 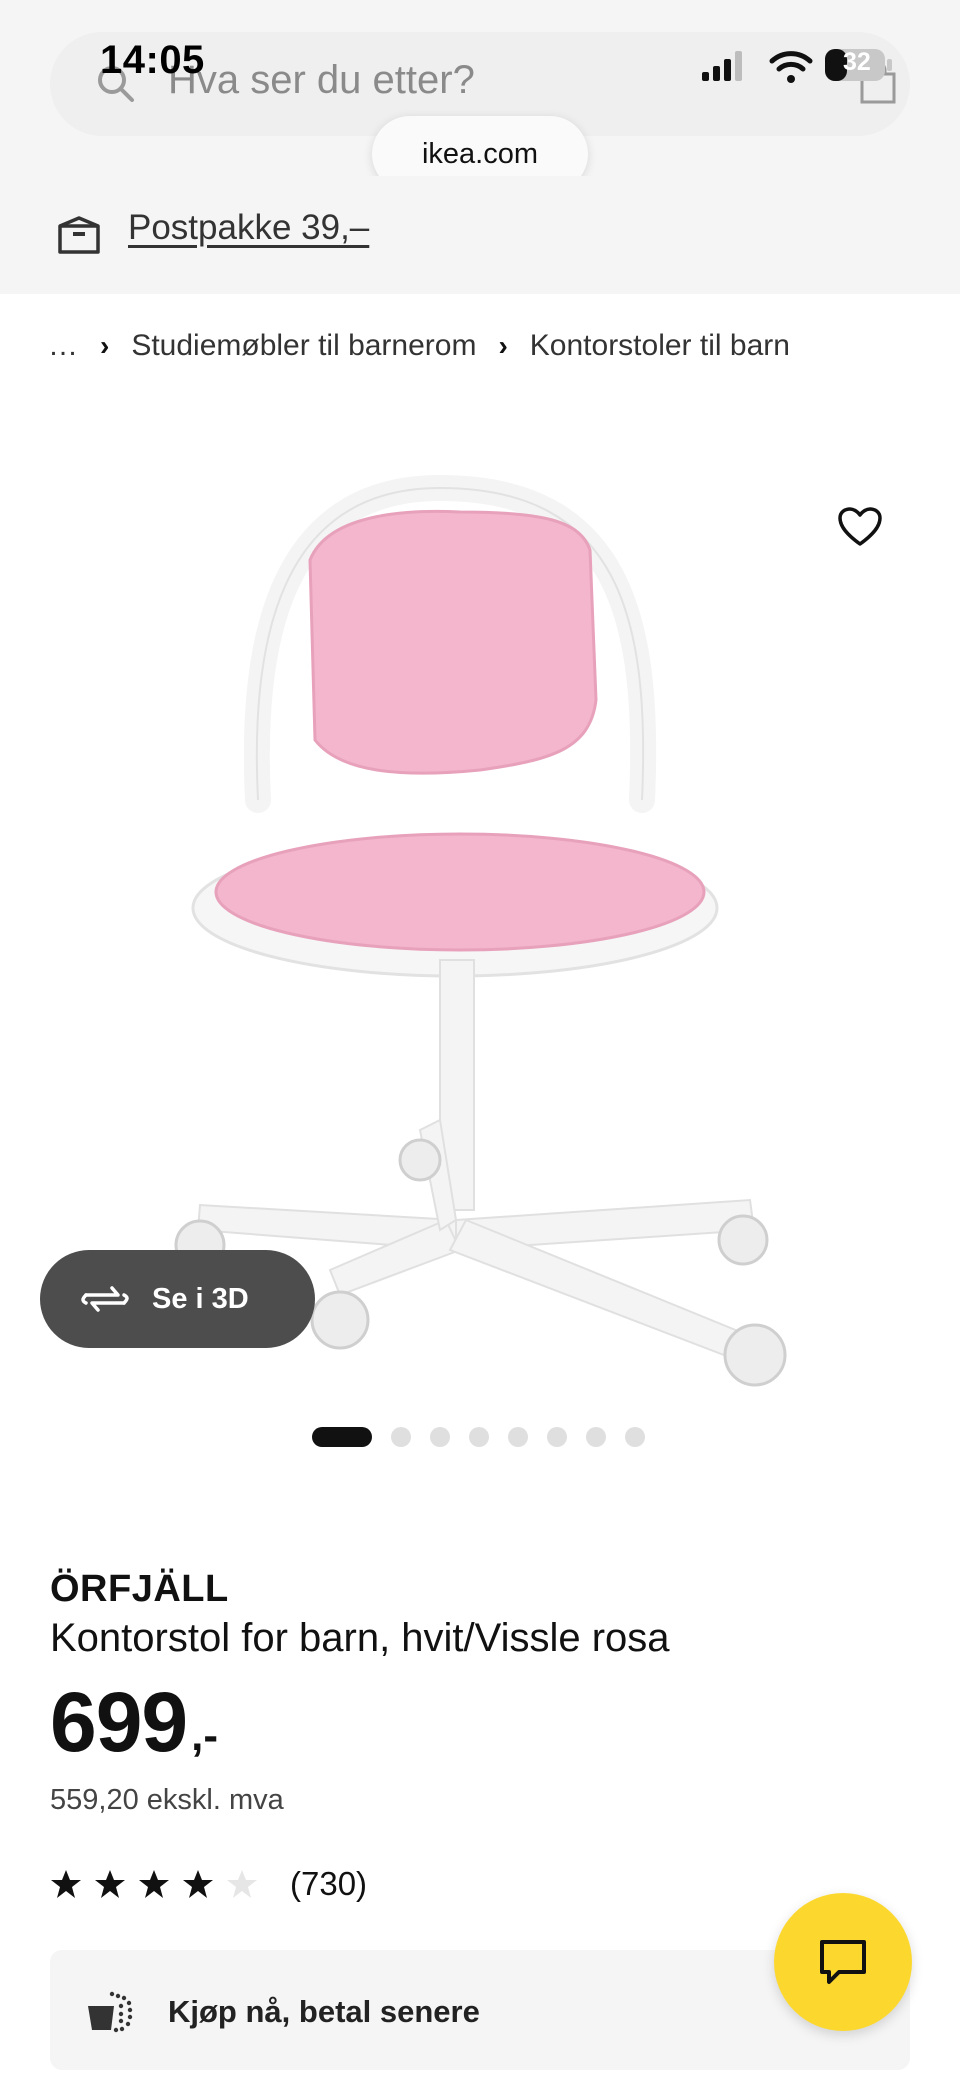 I want to click on status-time: 14:05, so click(x=152, y=60).